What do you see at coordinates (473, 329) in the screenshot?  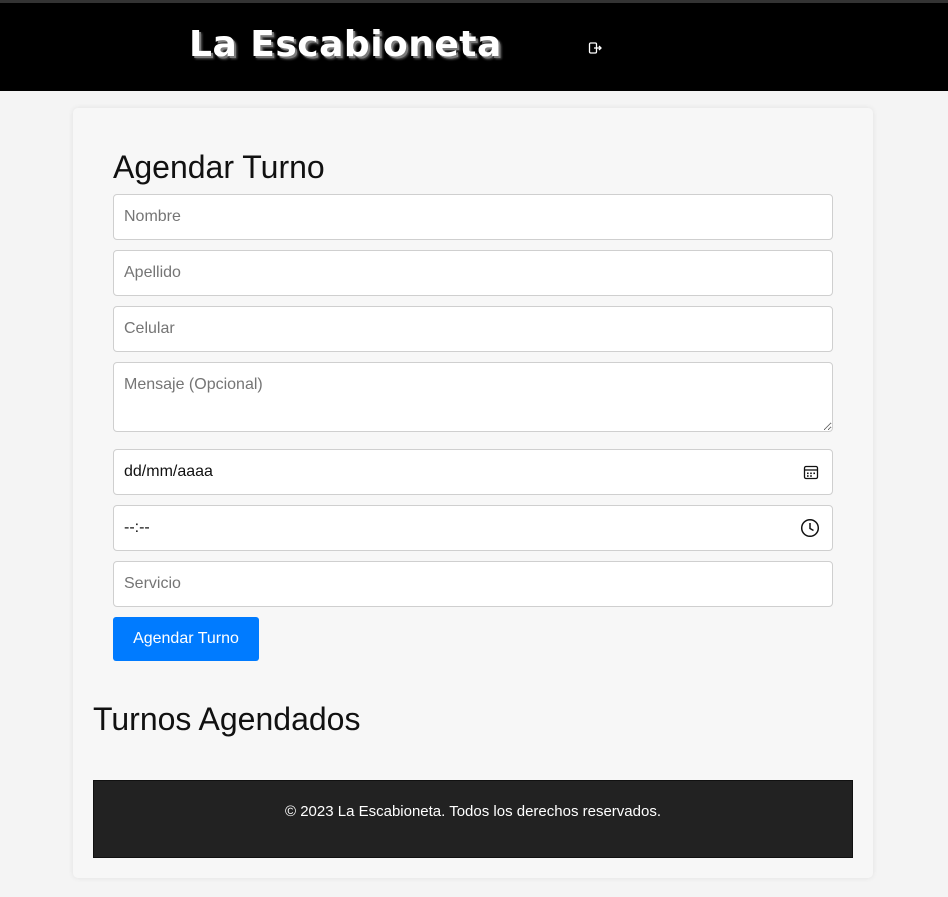 I see `celular-input` at bounding box center [473, 329].